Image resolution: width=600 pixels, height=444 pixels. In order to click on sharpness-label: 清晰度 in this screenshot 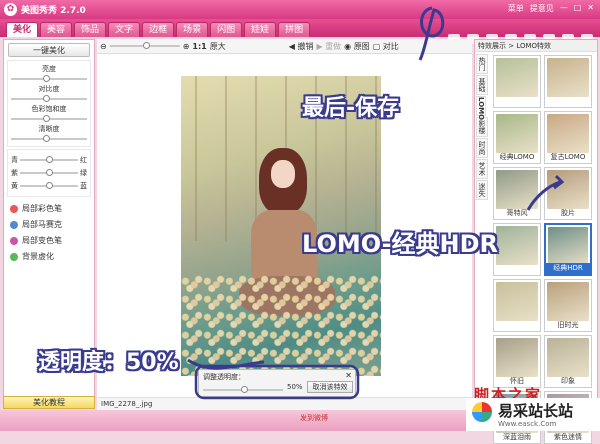, I will do `click(49, 129)`.